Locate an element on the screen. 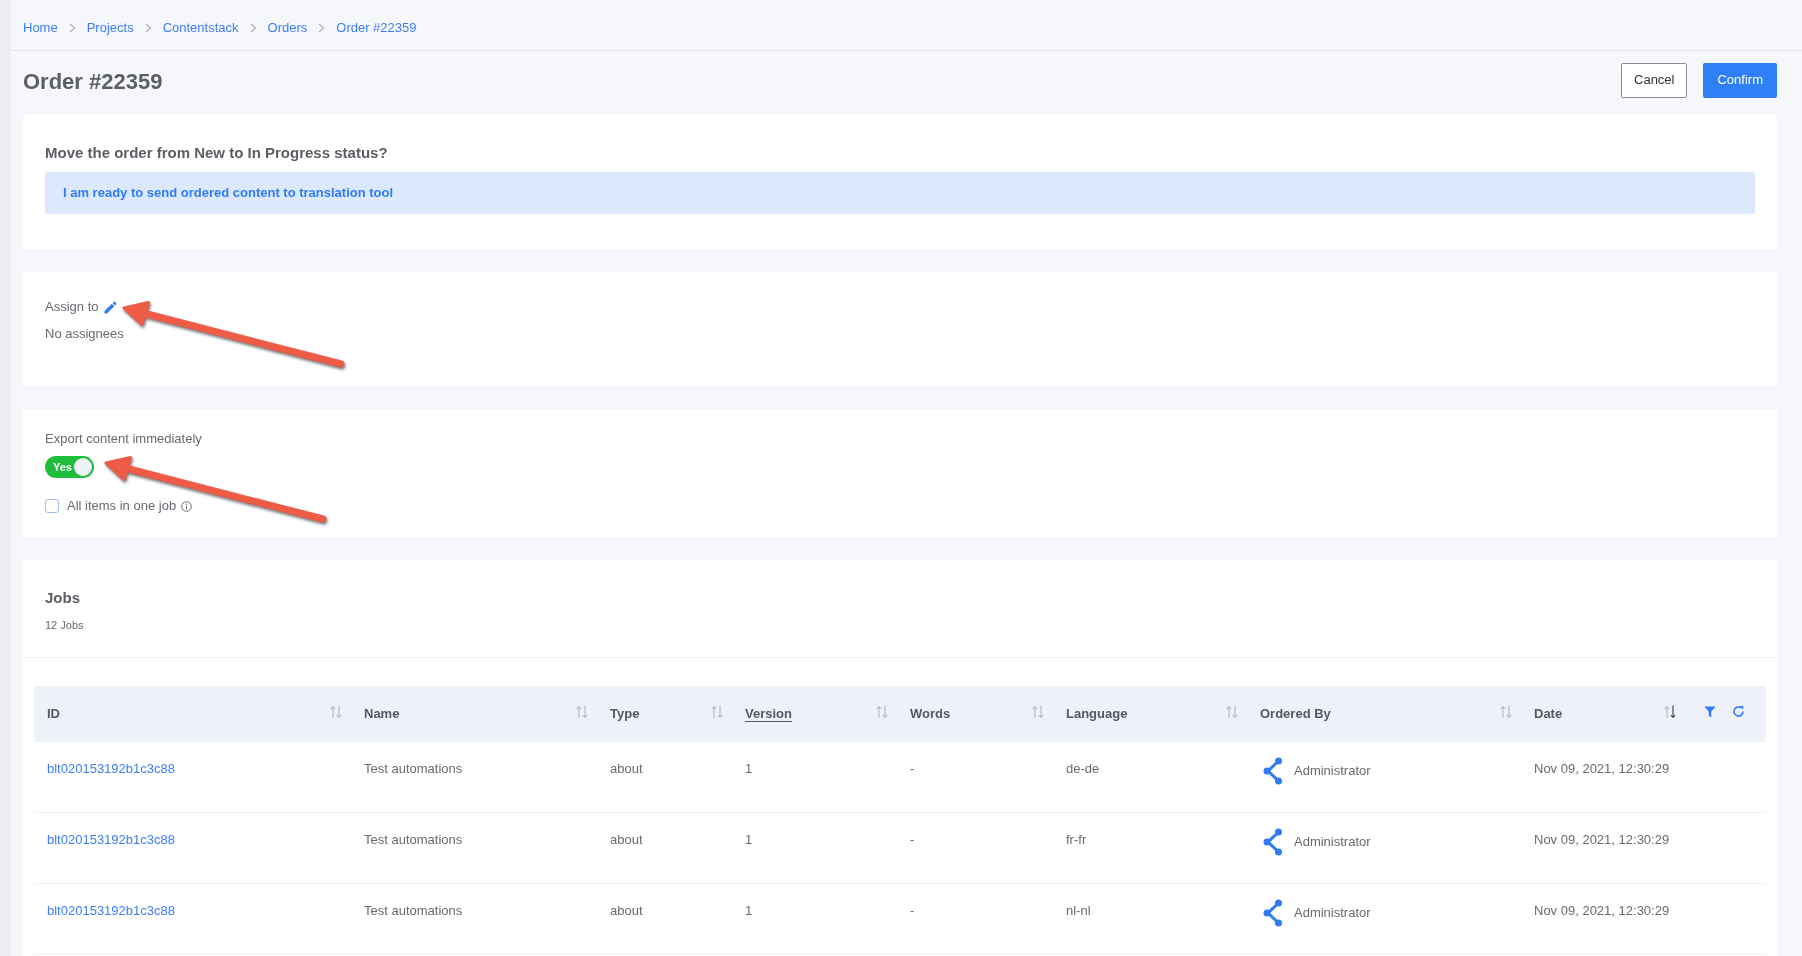 Image resolution: width=1802 pixels, height=956 pixels. column-header: Words is located at coordinates (930, 714).